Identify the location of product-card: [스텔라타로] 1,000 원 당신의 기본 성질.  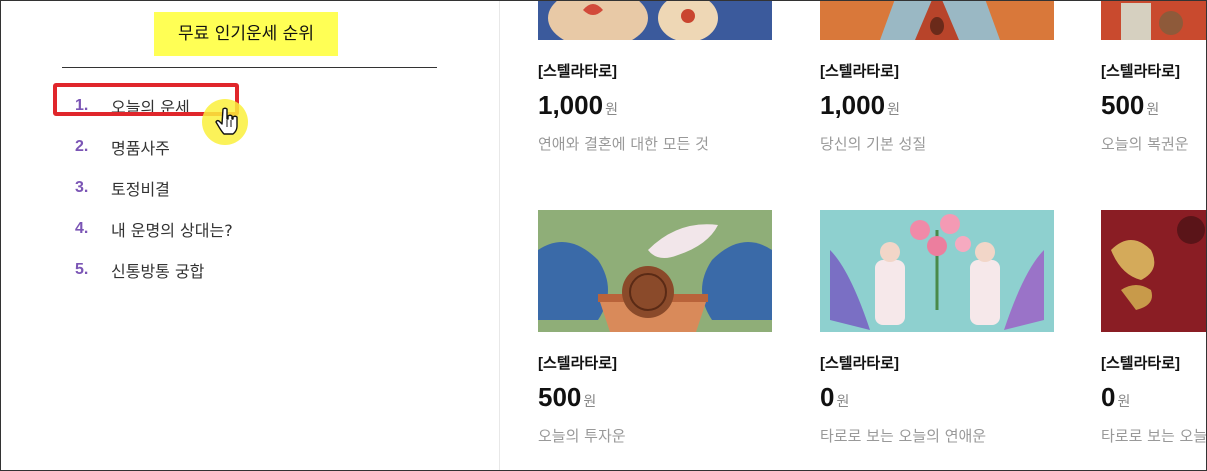
(937, 77).